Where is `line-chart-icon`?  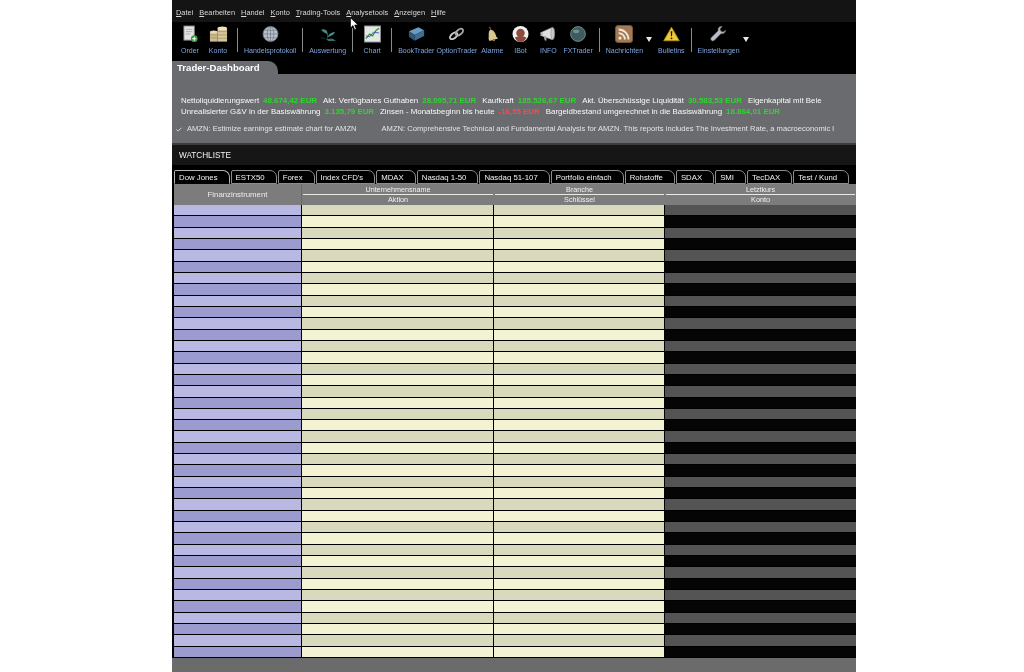 line-chart-icon is located at coordinates (372, 34).